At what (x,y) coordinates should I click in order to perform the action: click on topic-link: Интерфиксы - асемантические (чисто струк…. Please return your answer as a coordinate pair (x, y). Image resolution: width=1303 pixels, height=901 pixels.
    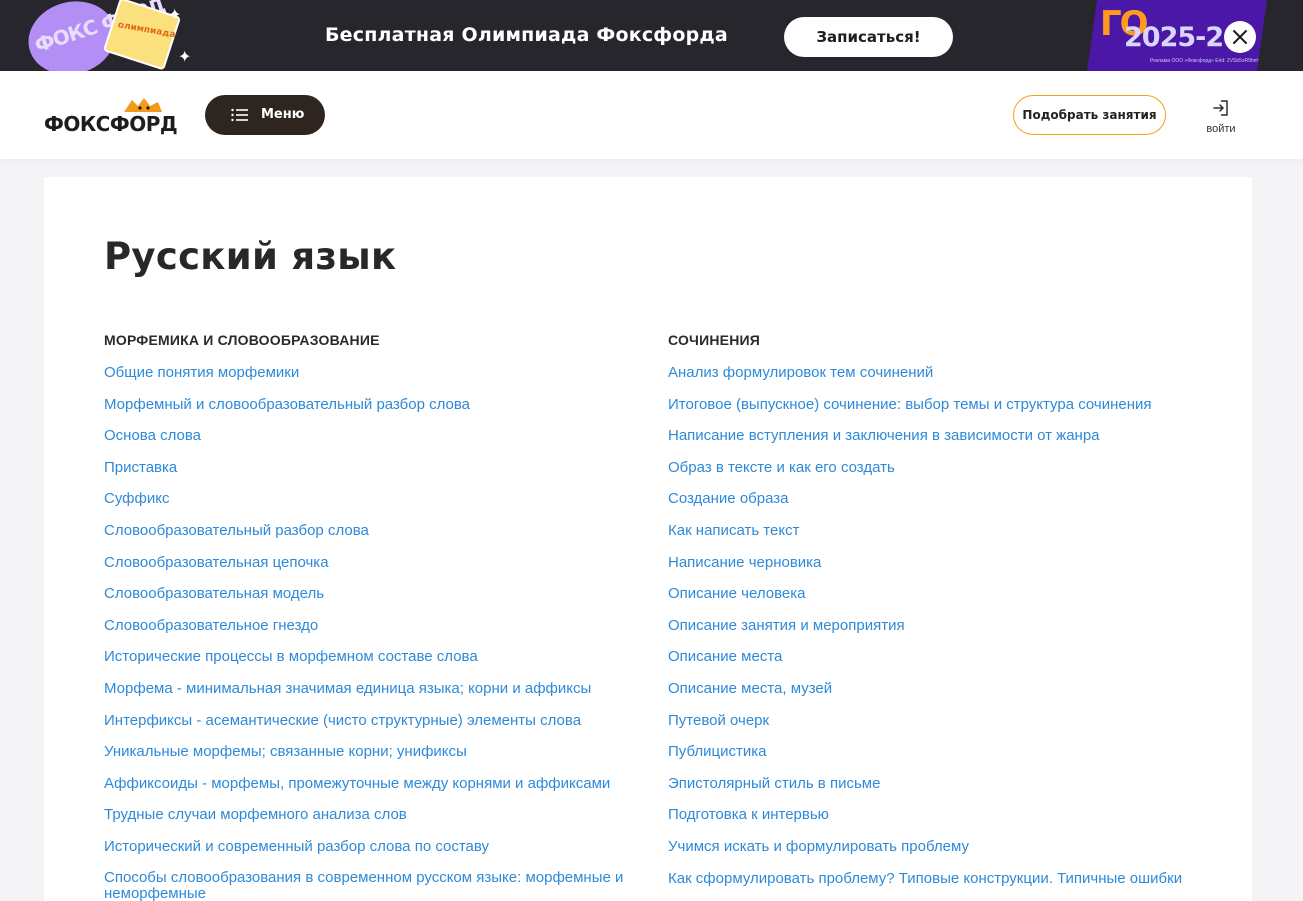
    Looking at the image, I should click on (374, 728).